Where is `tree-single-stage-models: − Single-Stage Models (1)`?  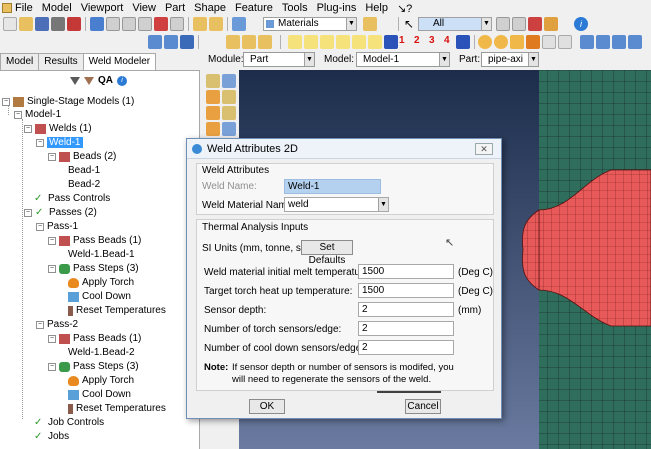 tree-single-stage-models: − Single-Stage Models (1) is located at coordinates (68, 101).